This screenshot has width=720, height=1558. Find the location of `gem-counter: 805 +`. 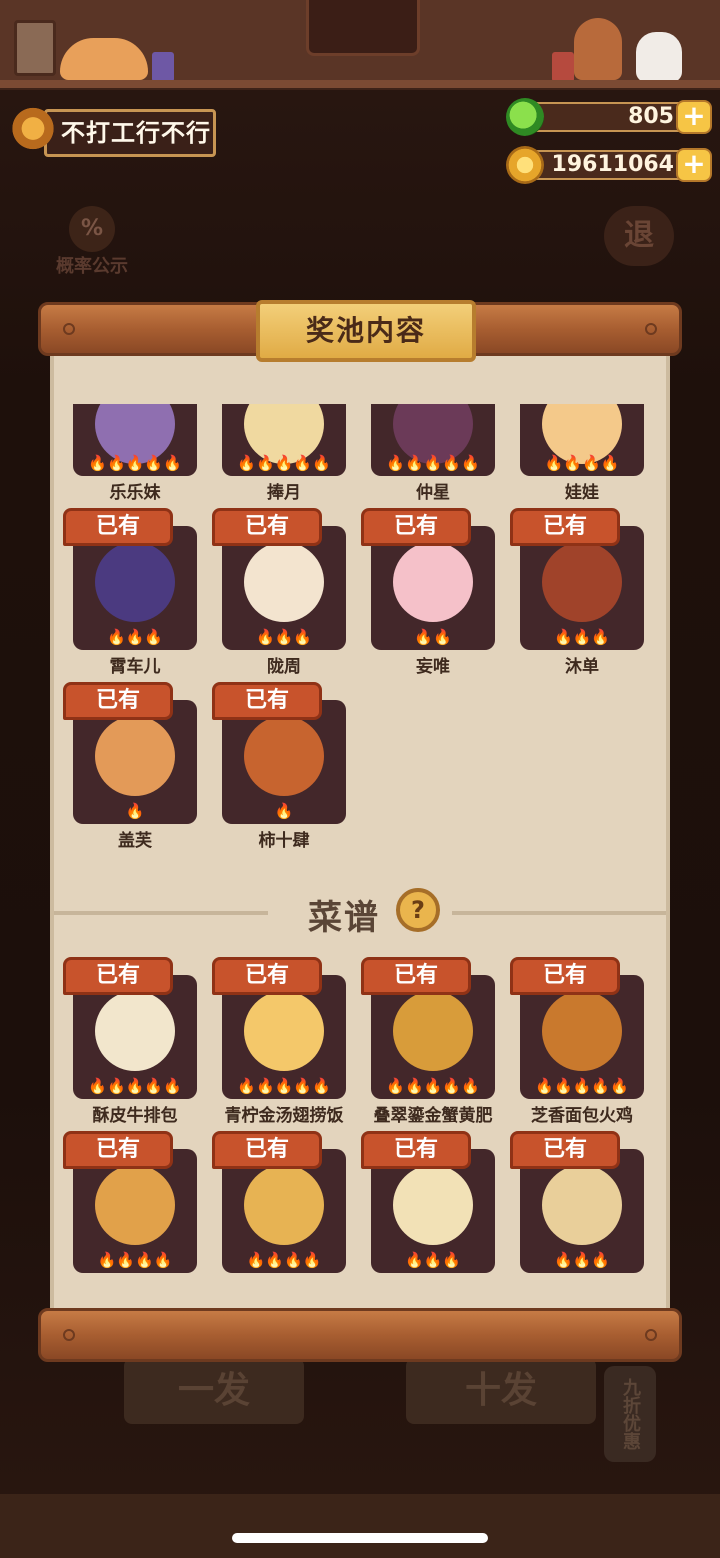

gem-counter: 805 + is located at coordinates (609, 117).